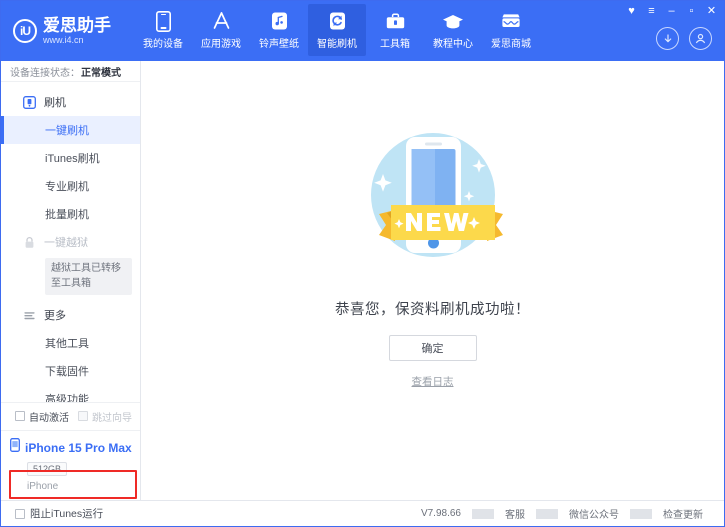 Image resolution: width=725 pixels, height=527 pixels. I want to click on nav-item-tutorial-center: 教程中心, so click(453, 30).